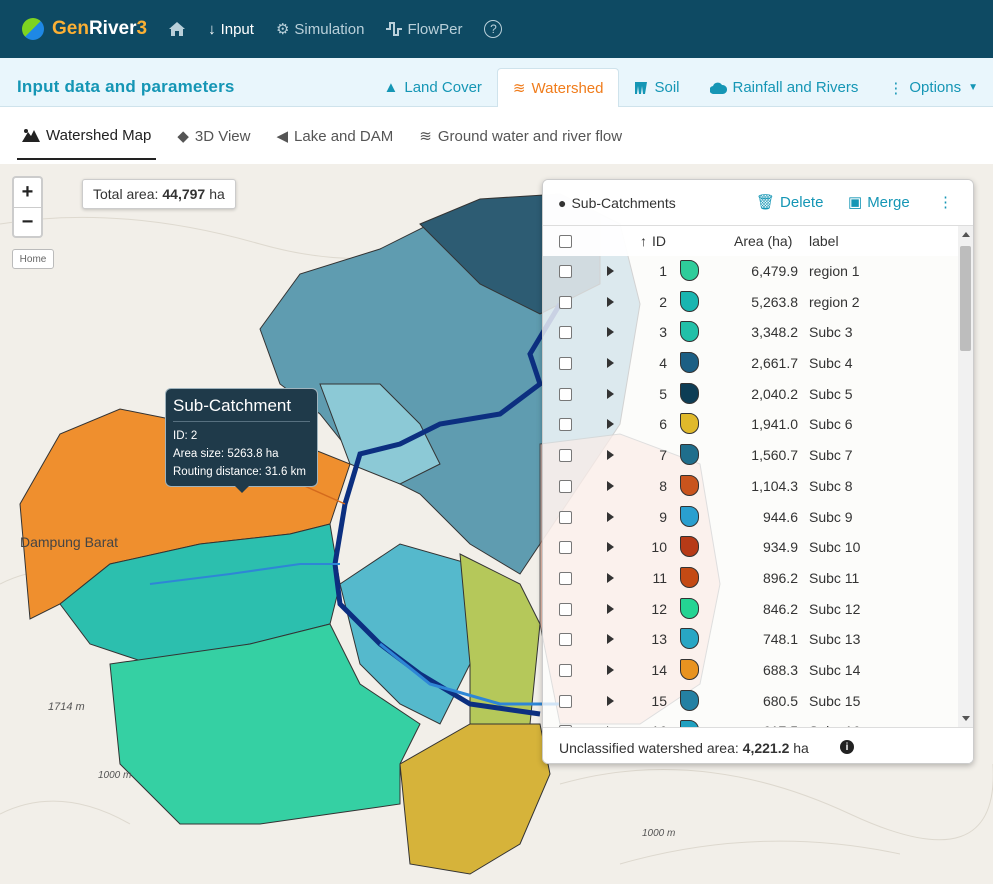 The image size is (993, 884). What do you see at coordinates (659, 241) in the screenshot?
I see `col-id-header: ID` at bounding box center [659, 241].